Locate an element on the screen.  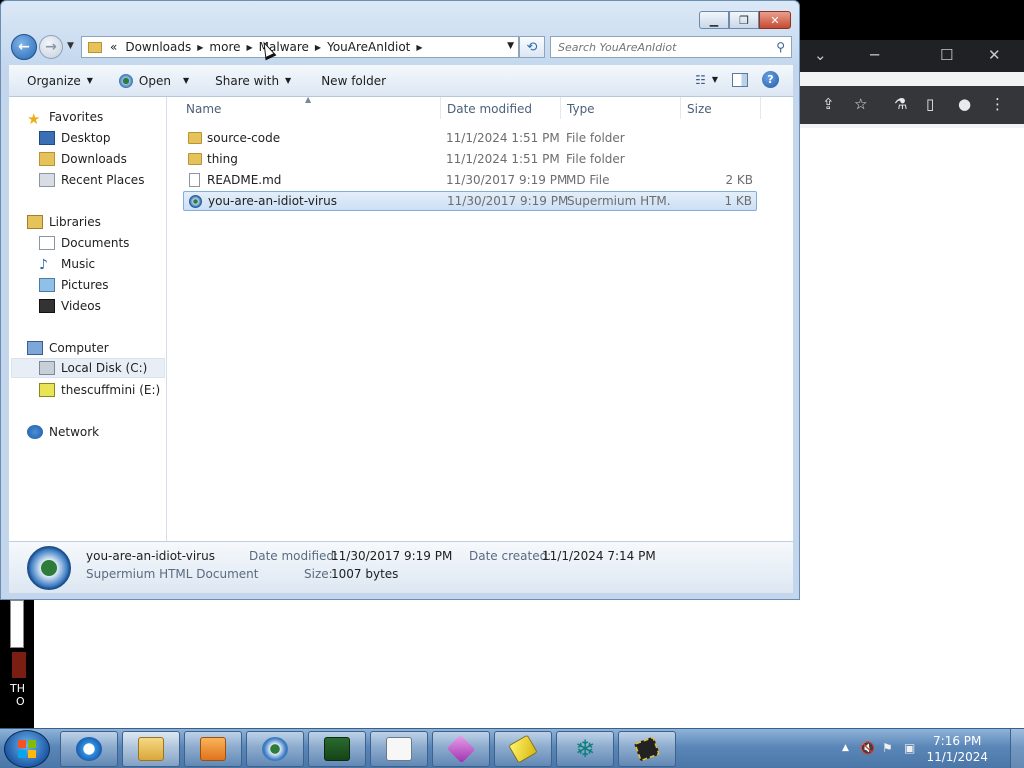
maximize-button: ❐ is located at coordinates (744, 20).